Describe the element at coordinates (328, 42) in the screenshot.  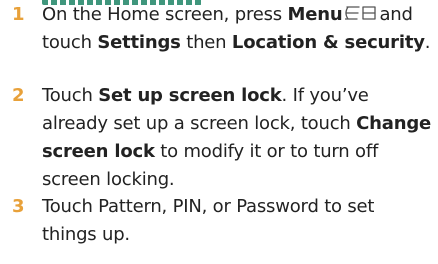
I see `location-security-label: Location & security` at that location.